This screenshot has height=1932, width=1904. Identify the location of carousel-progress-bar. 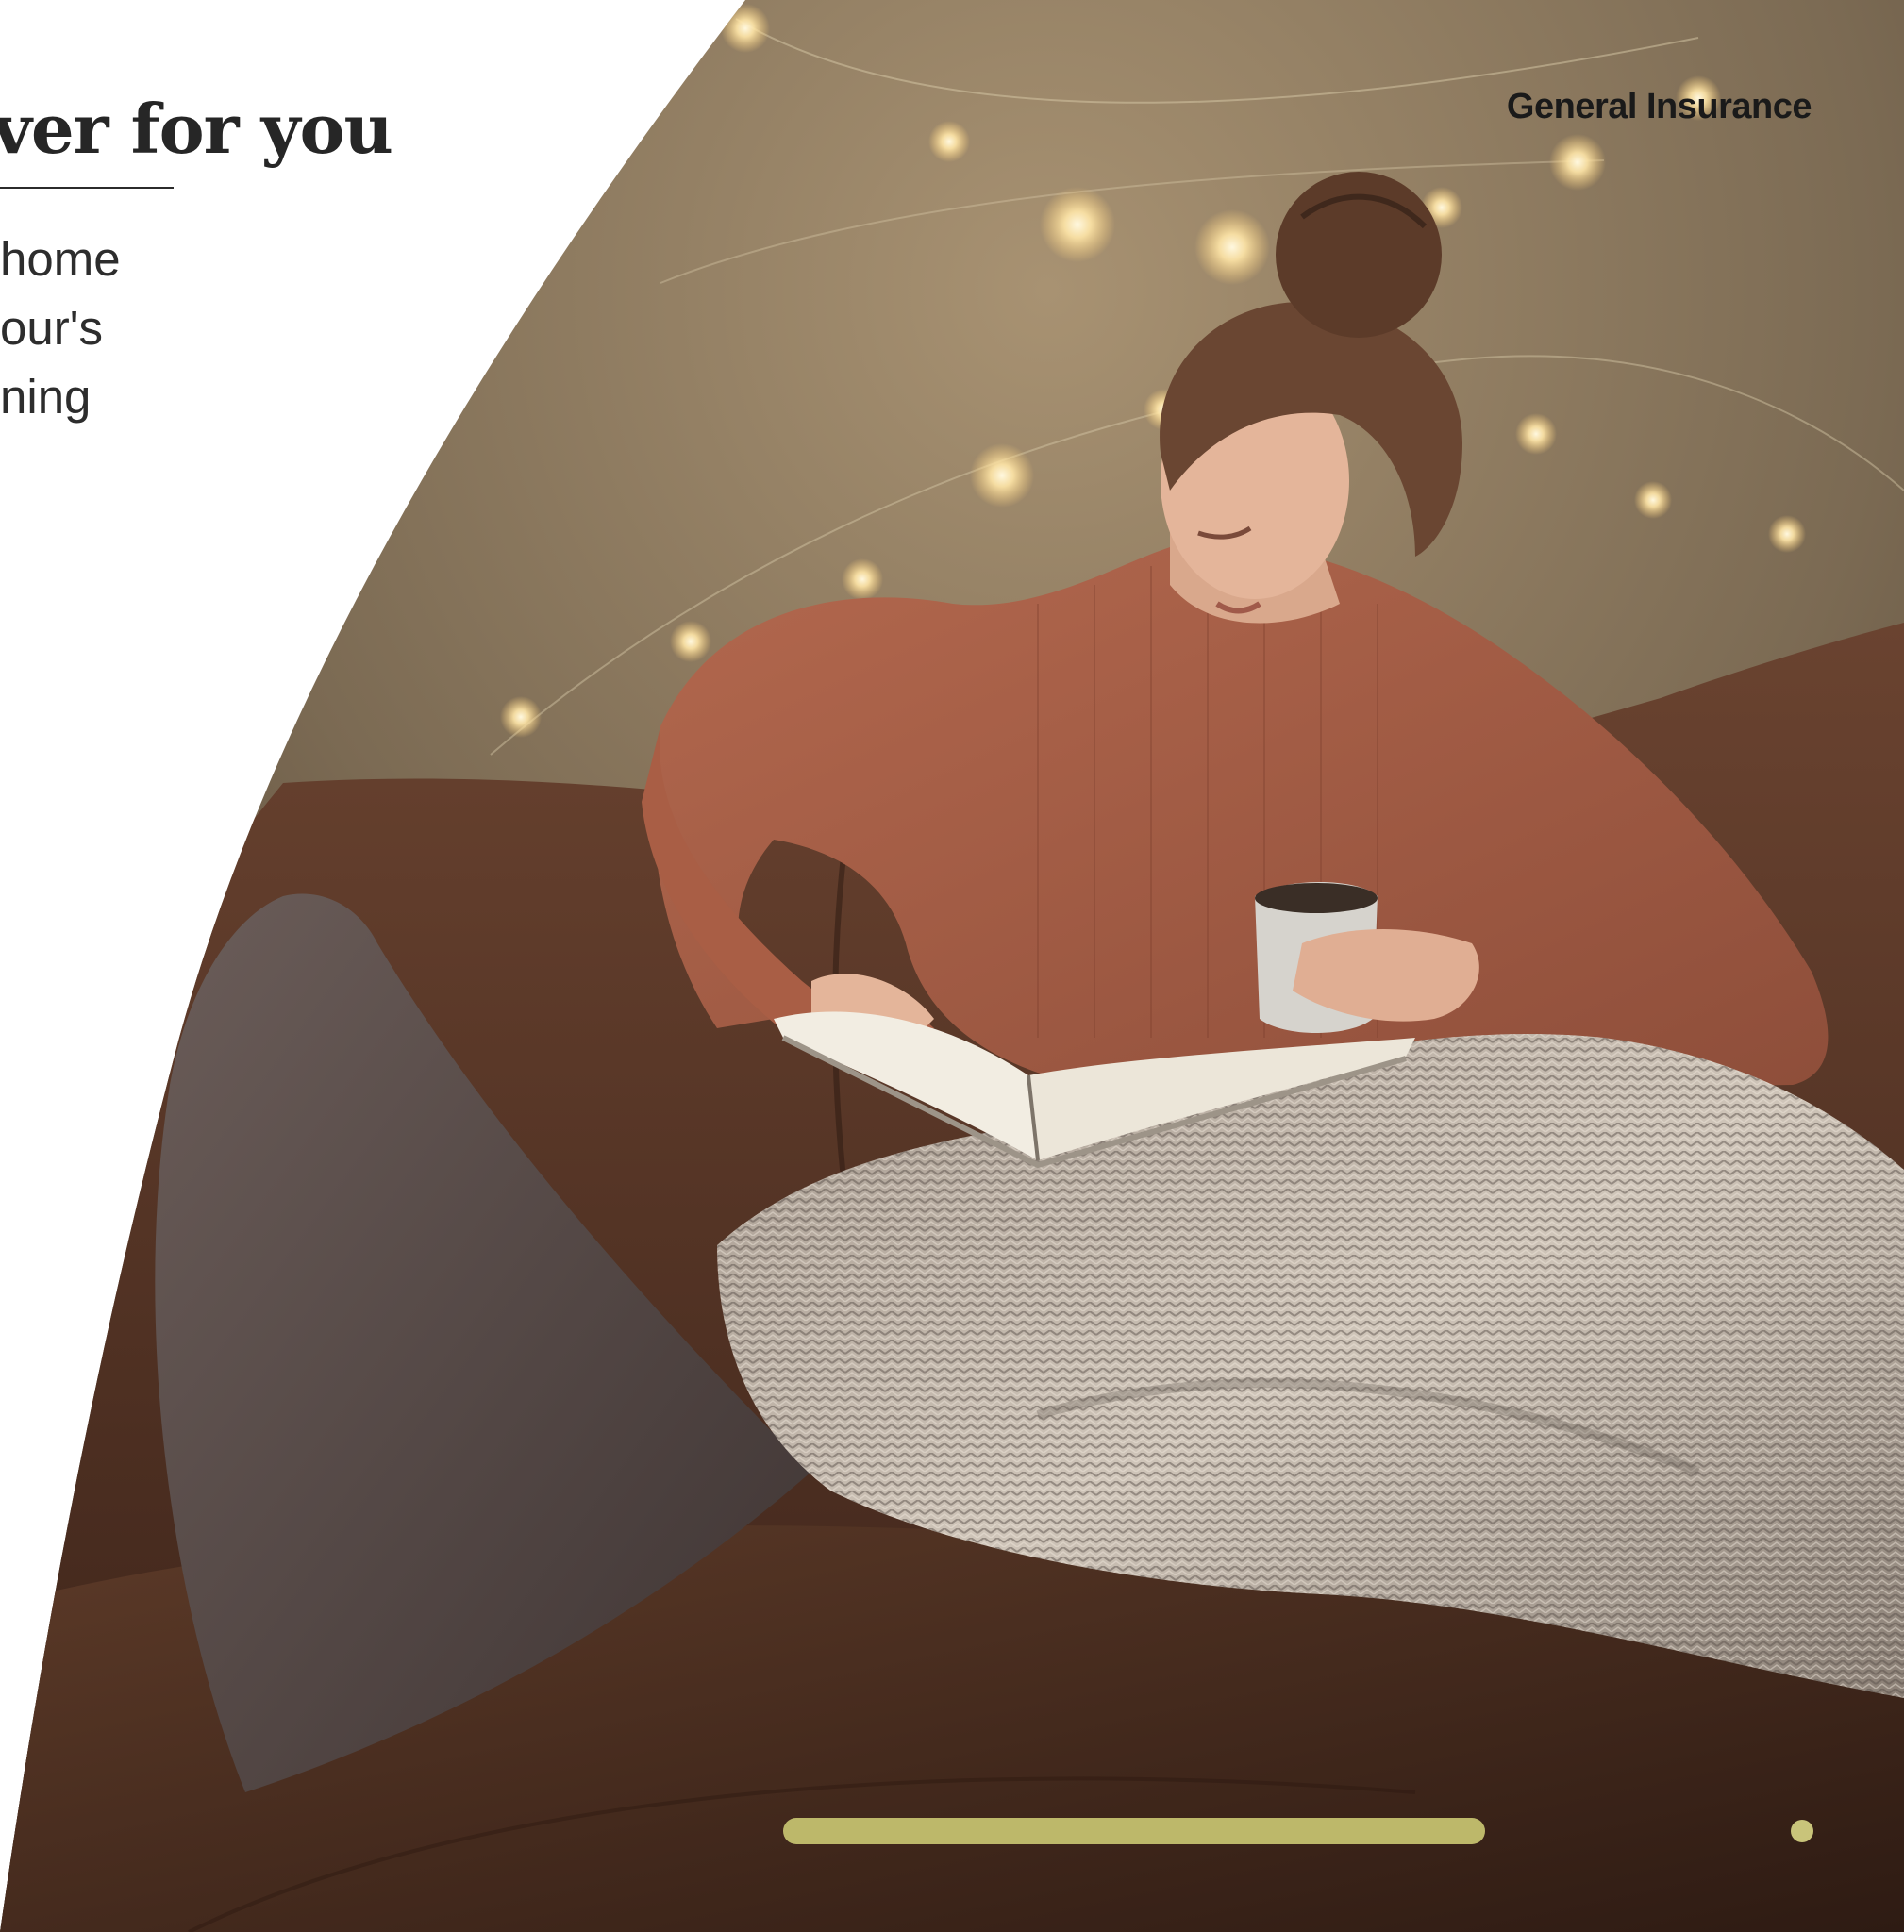
(1134, 1831).